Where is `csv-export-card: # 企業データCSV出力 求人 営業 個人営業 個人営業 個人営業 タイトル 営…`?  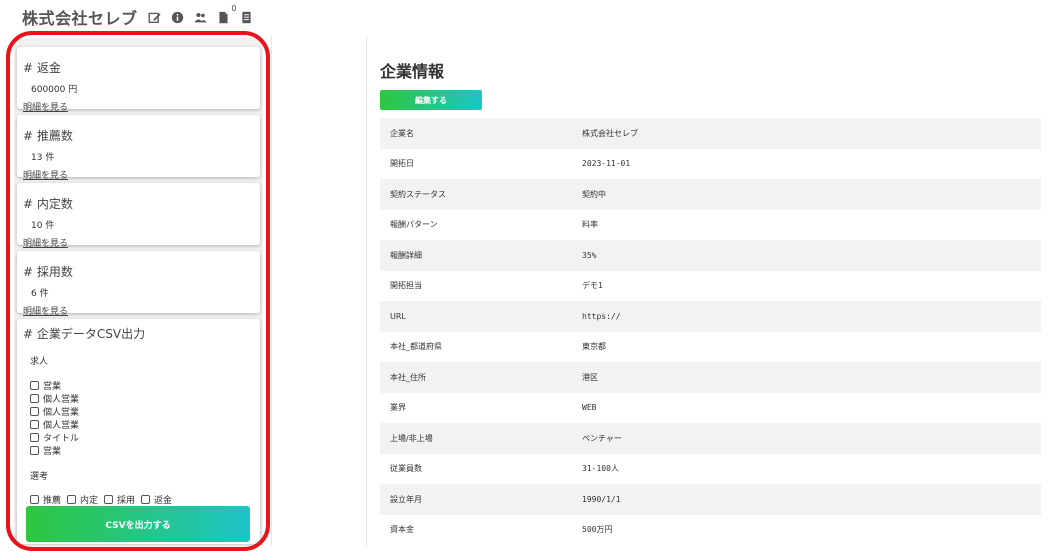 csv-export-card: # 企業データCSV出力 求人 営業 個人営業 個人営業 個人営業 タイトル 営… is located at coordinates (138, 431).